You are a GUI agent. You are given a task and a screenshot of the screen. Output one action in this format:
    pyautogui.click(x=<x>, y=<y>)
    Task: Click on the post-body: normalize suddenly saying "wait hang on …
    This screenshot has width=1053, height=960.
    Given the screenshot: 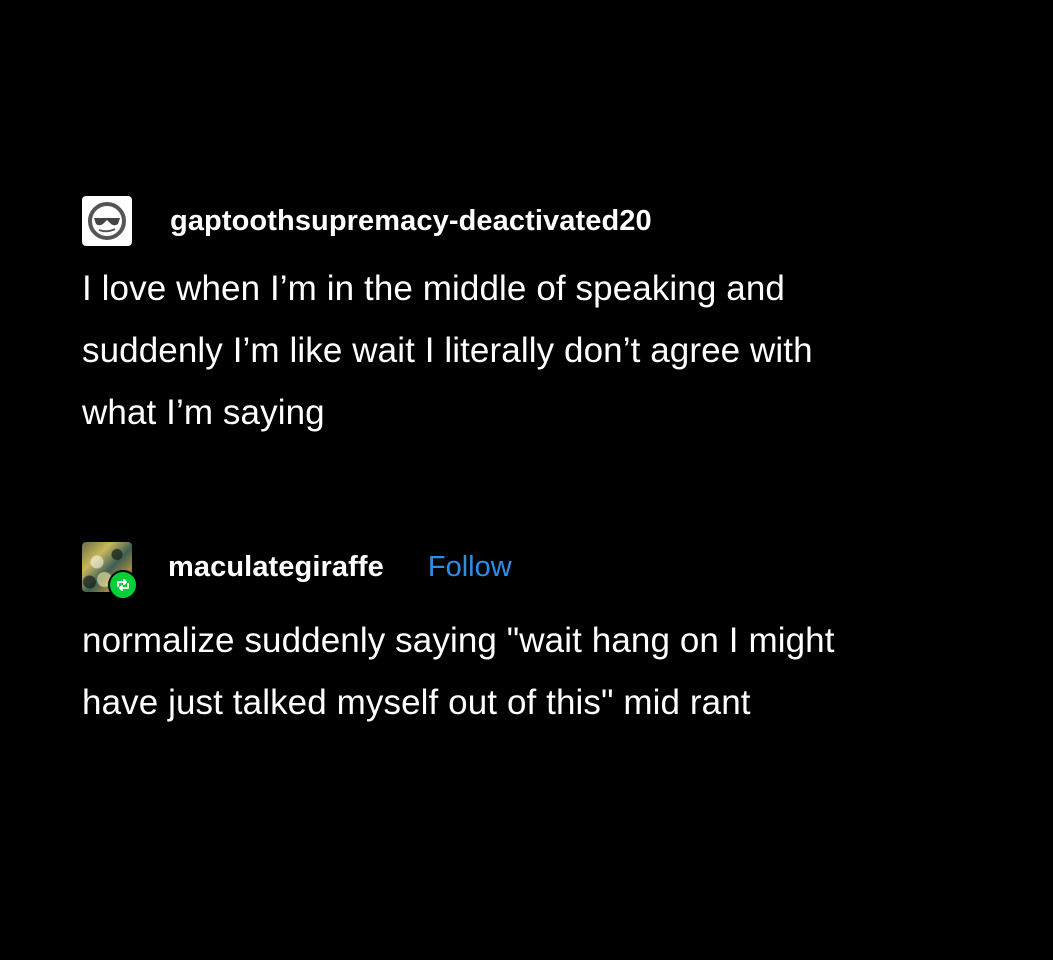 What is the action you would take?
    pyautogui.click(x=552, y=672)
    